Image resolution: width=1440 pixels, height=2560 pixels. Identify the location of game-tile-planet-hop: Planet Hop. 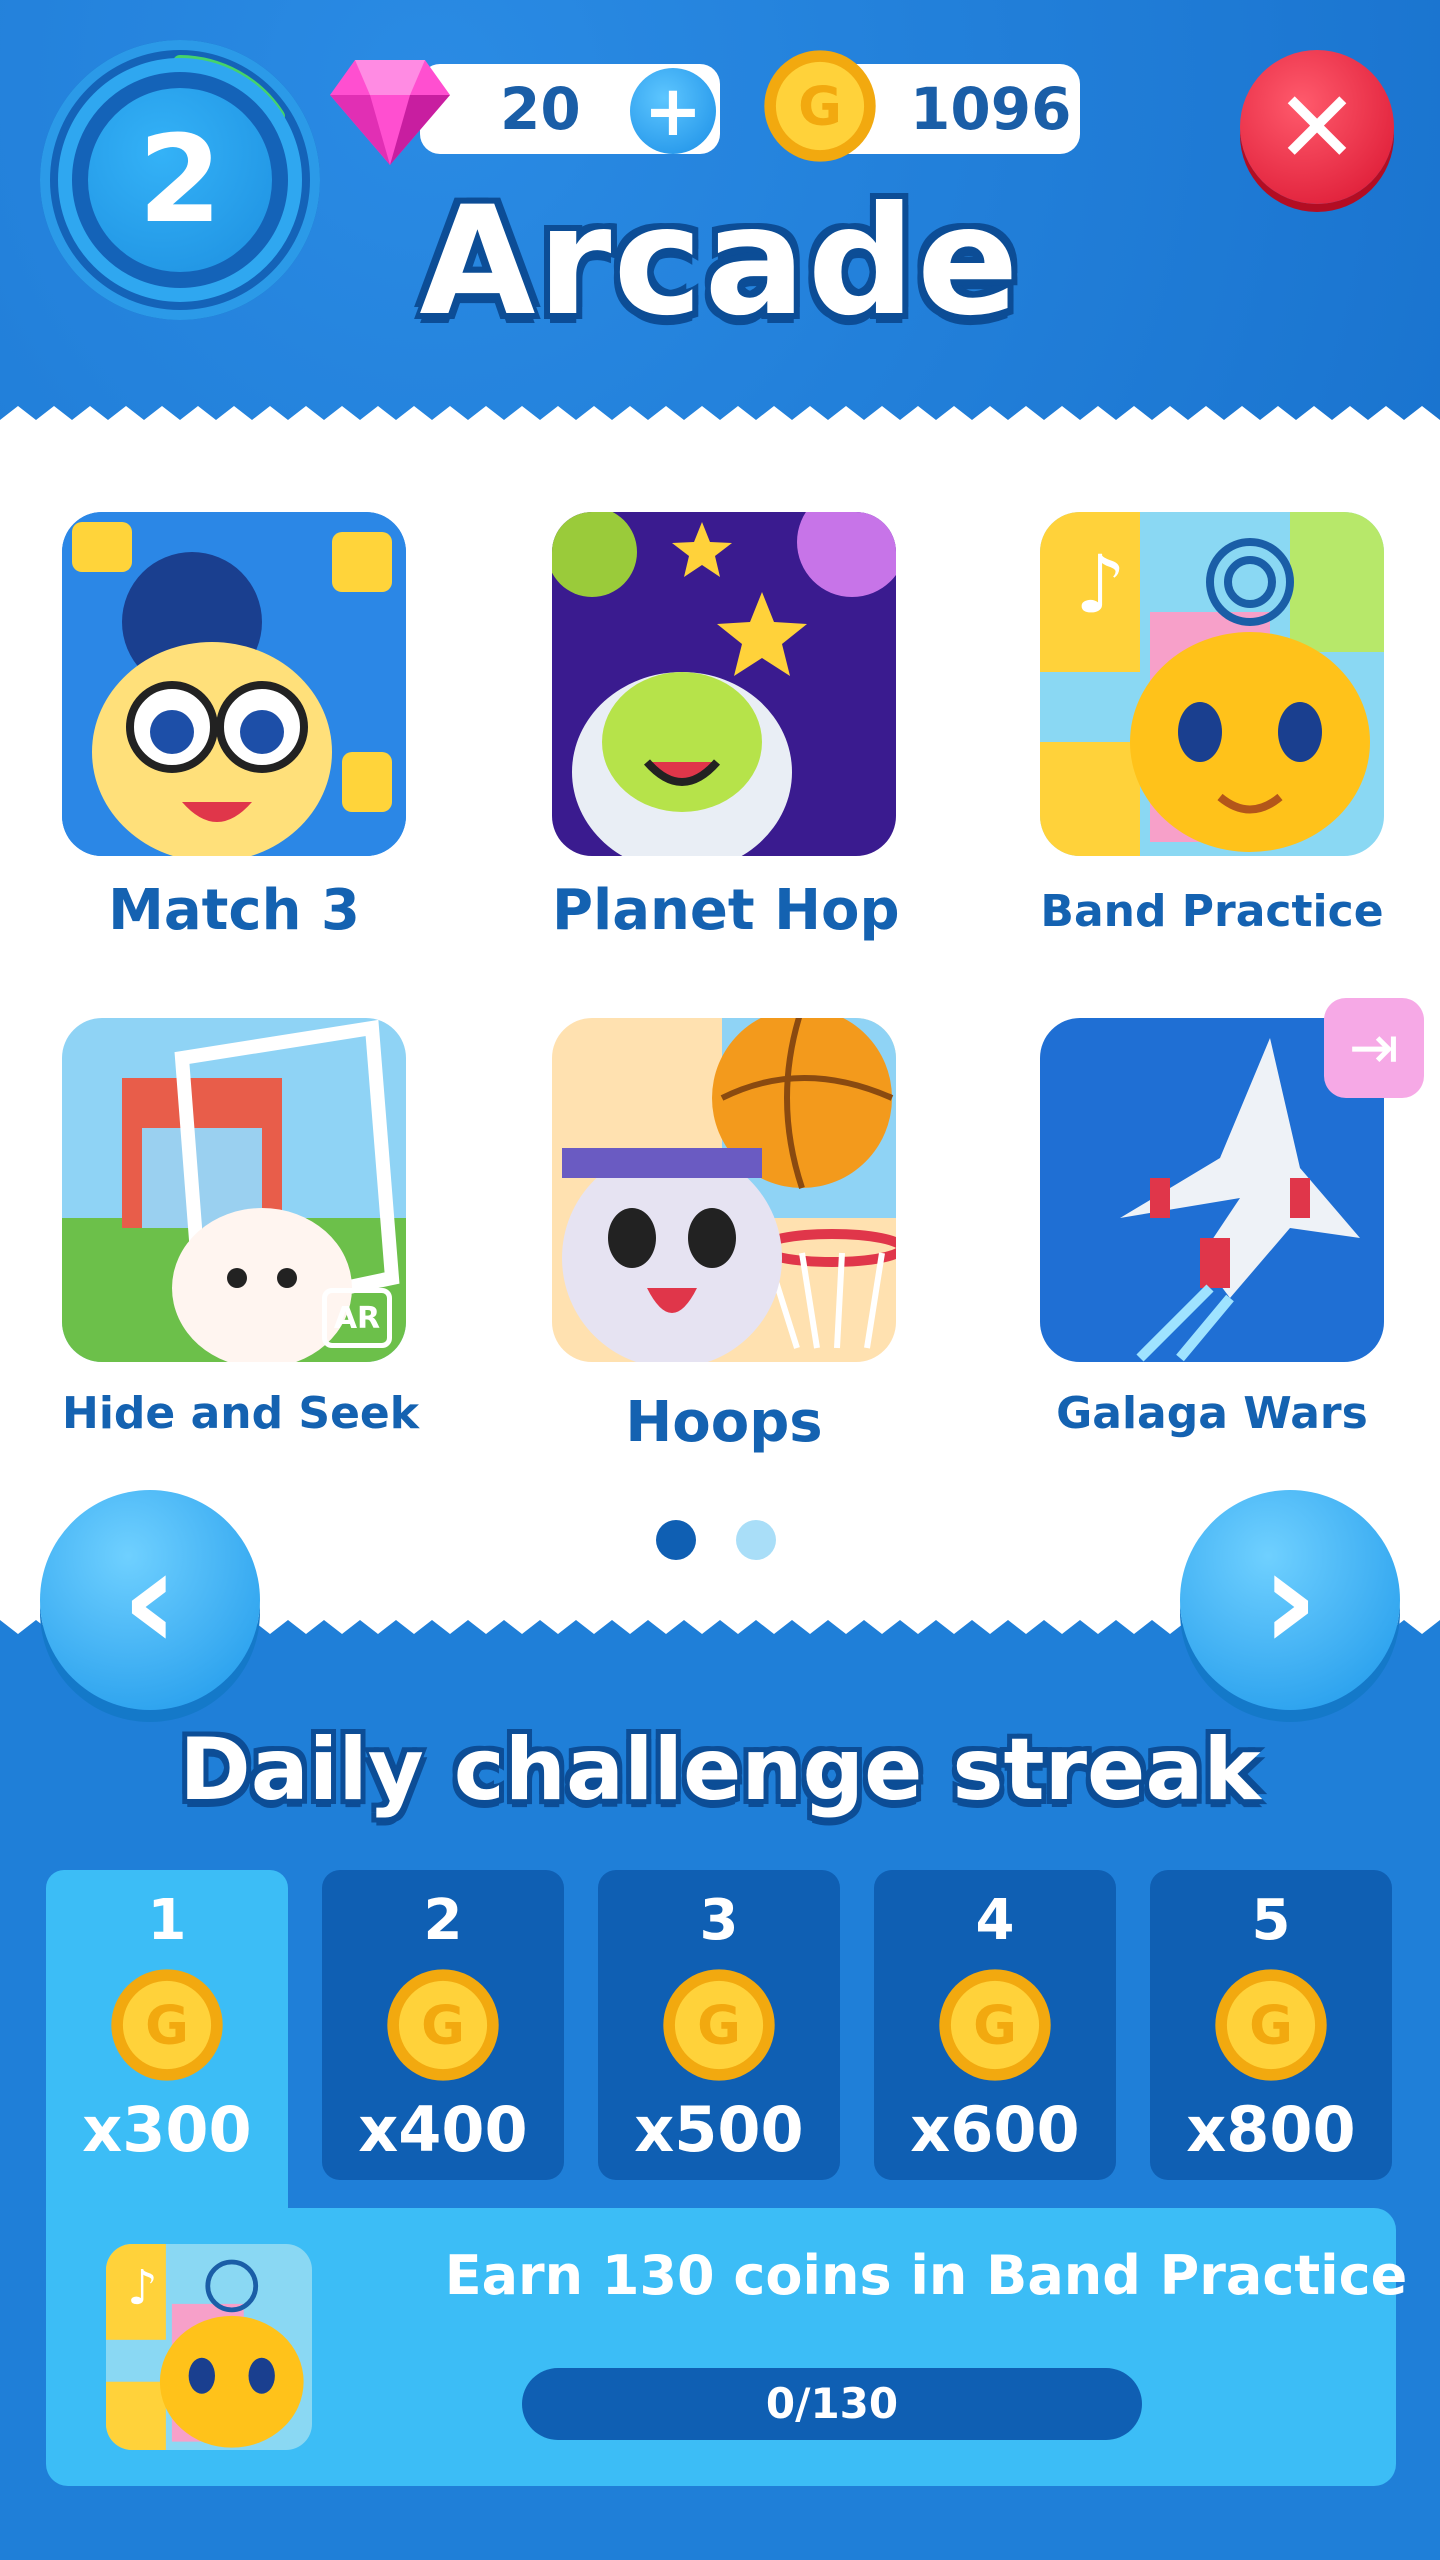
(726, 727).